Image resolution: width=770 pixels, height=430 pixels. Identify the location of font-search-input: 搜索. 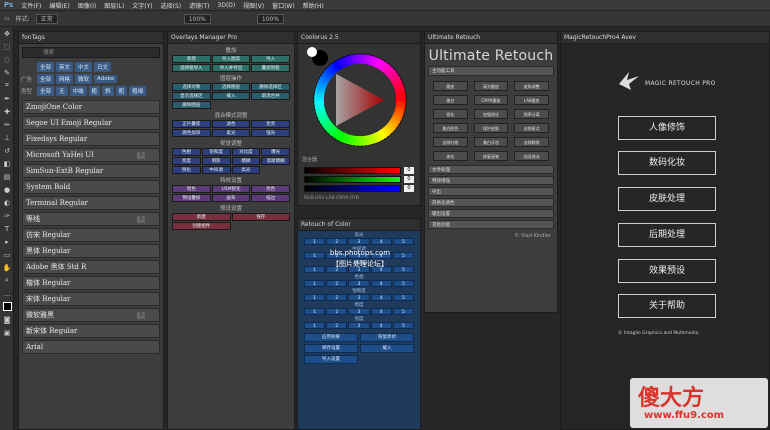
(91, 52).